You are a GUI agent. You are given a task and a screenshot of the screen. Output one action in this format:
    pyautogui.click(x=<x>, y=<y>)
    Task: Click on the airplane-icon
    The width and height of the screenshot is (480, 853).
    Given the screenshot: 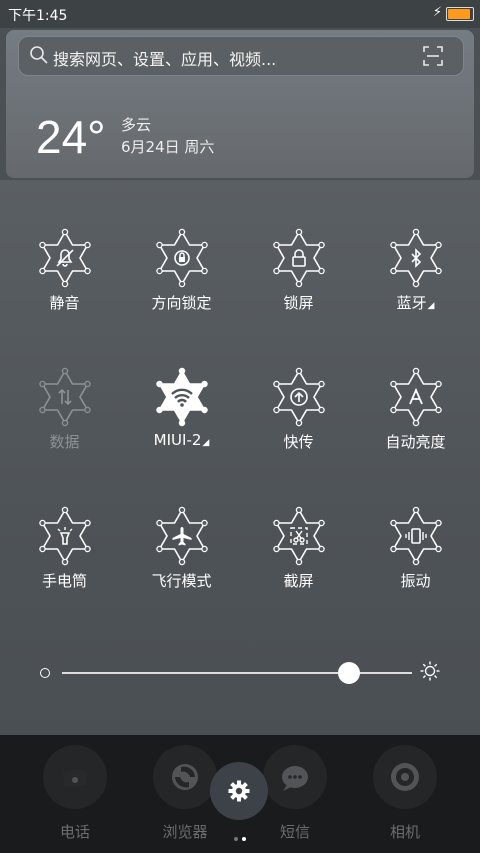 What is the action you would take?
    pyautogui.click(x=181, y=536)
    